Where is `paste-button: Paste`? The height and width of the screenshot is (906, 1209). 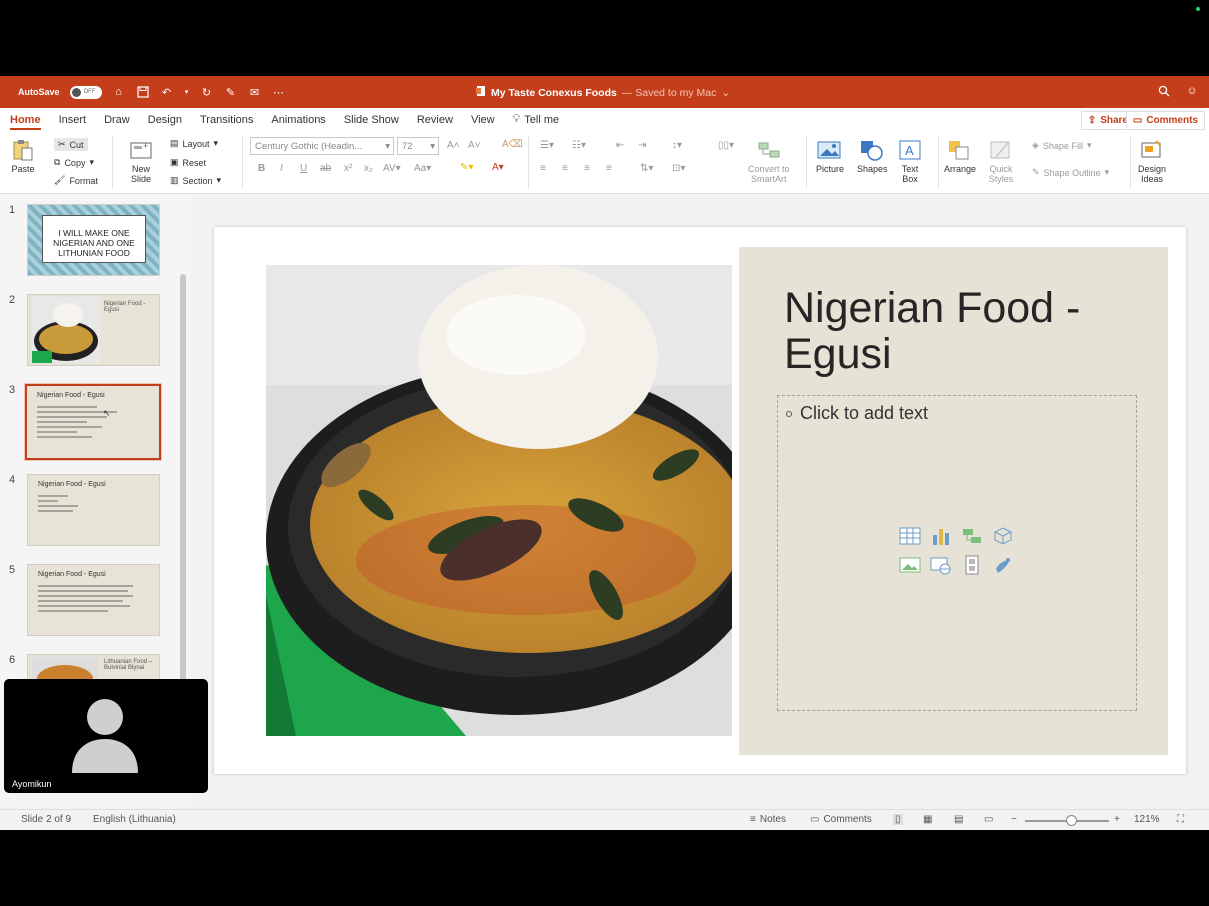 paste-button: Paste is located at coordinates (23, 156).